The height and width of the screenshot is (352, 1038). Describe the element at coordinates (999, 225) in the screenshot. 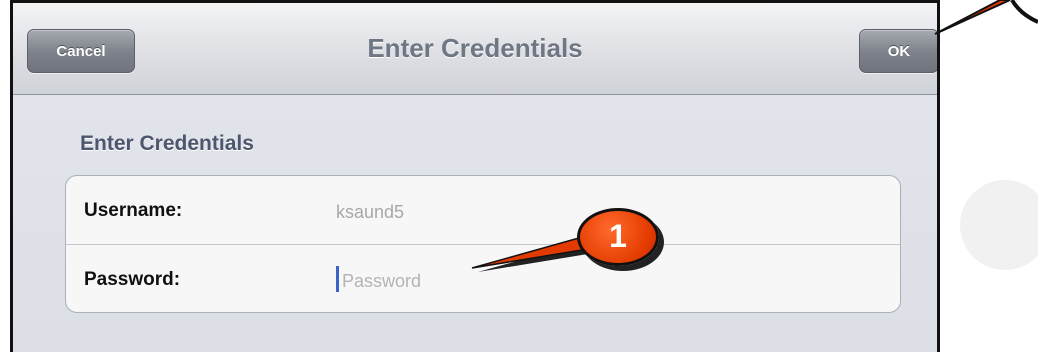

I see `background-decoration` at that location.